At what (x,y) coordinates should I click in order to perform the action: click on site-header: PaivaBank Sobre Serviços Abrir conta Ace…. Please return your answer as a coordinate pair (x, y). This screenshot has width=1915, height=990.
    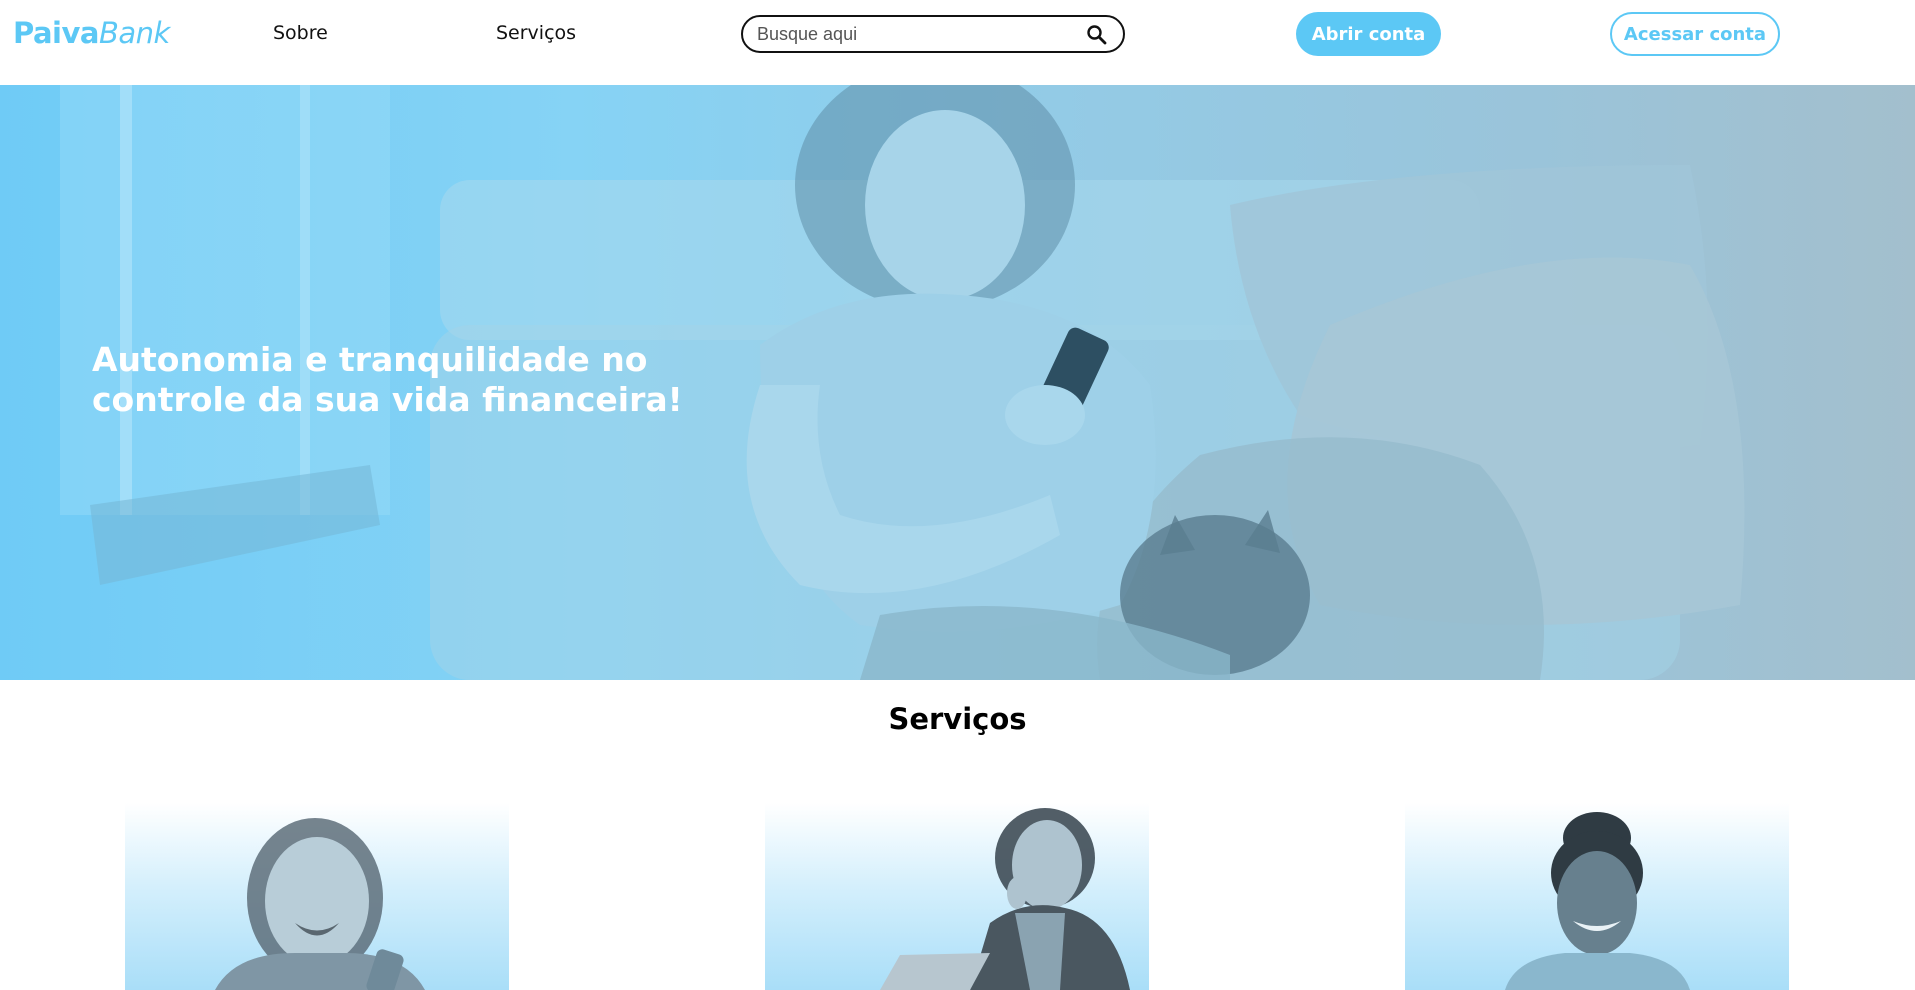
    Looking at the image, I should click on (957, 42).